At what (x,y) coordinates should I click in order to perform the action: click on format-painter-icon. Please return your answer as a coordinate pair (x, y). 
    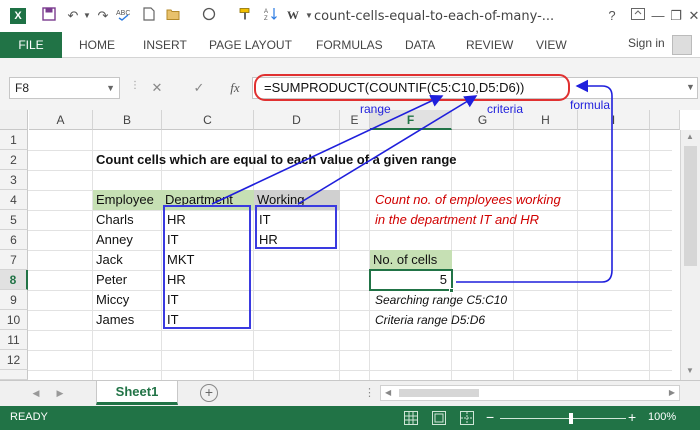
    Looking at the image, I should click on (245, 16).